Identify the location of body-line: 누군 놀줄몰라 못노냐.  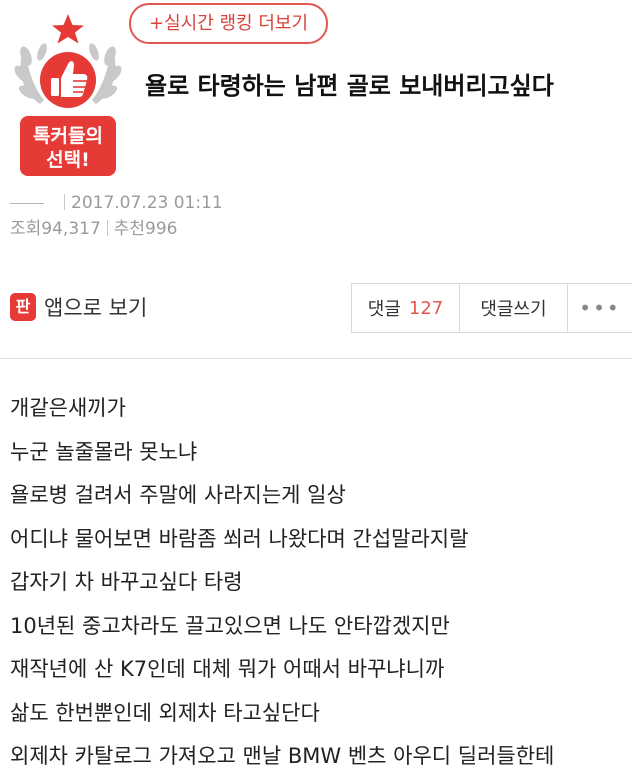
(104, 451).